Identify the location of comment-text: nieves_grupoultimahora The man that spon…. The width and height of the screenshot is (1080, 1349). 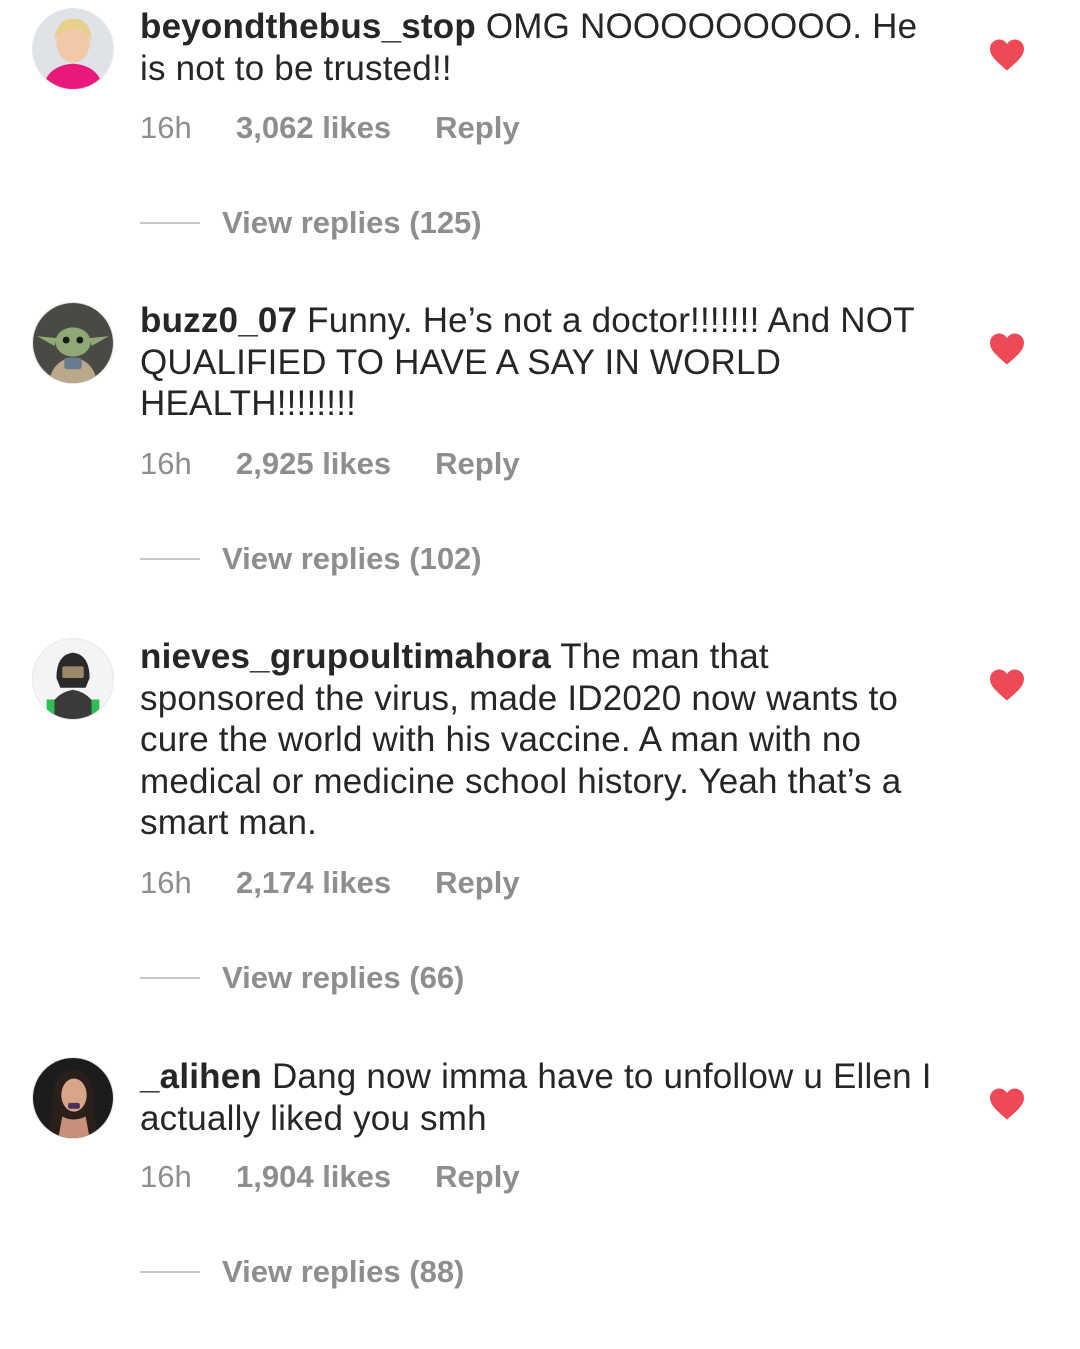
(540, 740).